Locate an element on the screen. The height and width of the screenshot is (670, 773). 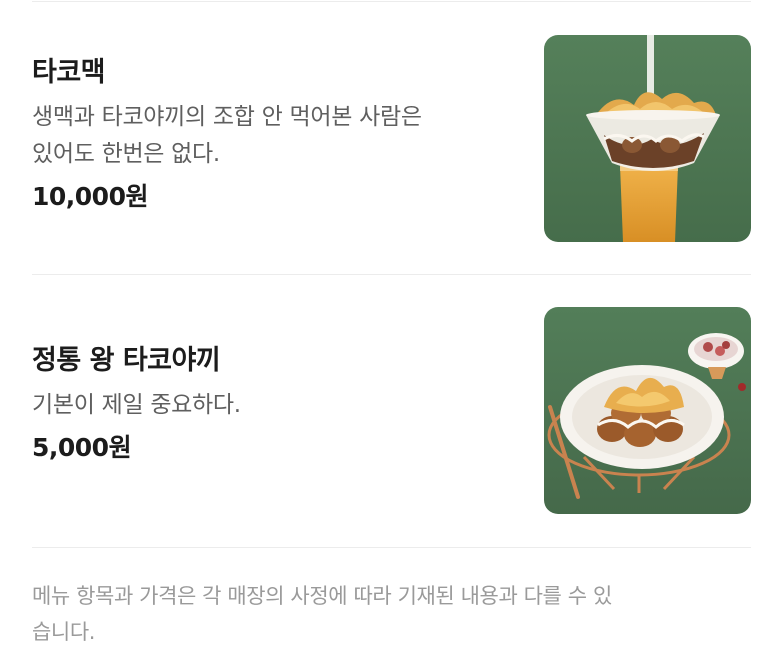
menu-item-description: 생맥과 타코야끼의 조합 안 먹어본 사람은 있어도 한번은 없다. is located at coordinates (272, 136).